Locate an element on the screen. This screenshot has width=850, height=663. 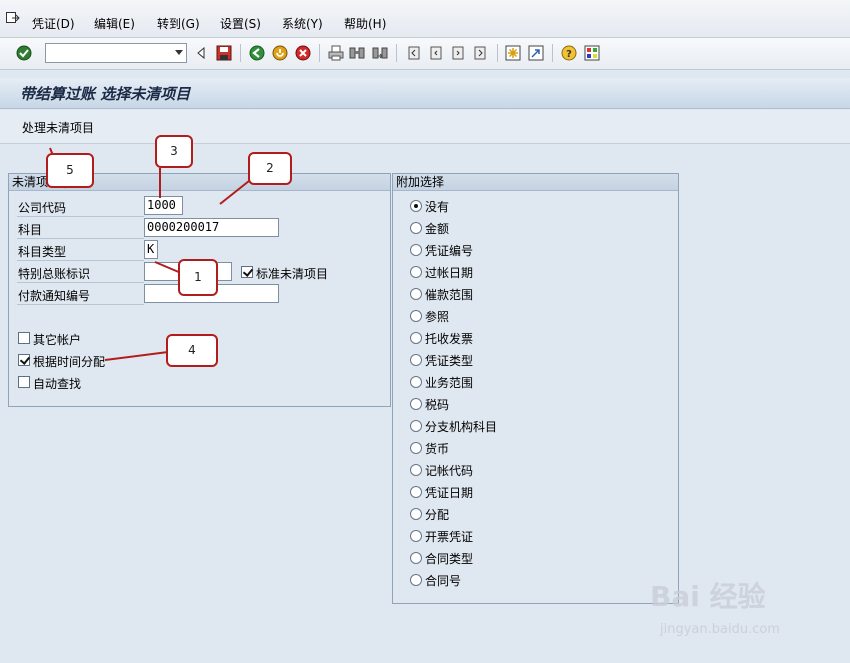
shortcut-icon is located at coordinates (536, 53).